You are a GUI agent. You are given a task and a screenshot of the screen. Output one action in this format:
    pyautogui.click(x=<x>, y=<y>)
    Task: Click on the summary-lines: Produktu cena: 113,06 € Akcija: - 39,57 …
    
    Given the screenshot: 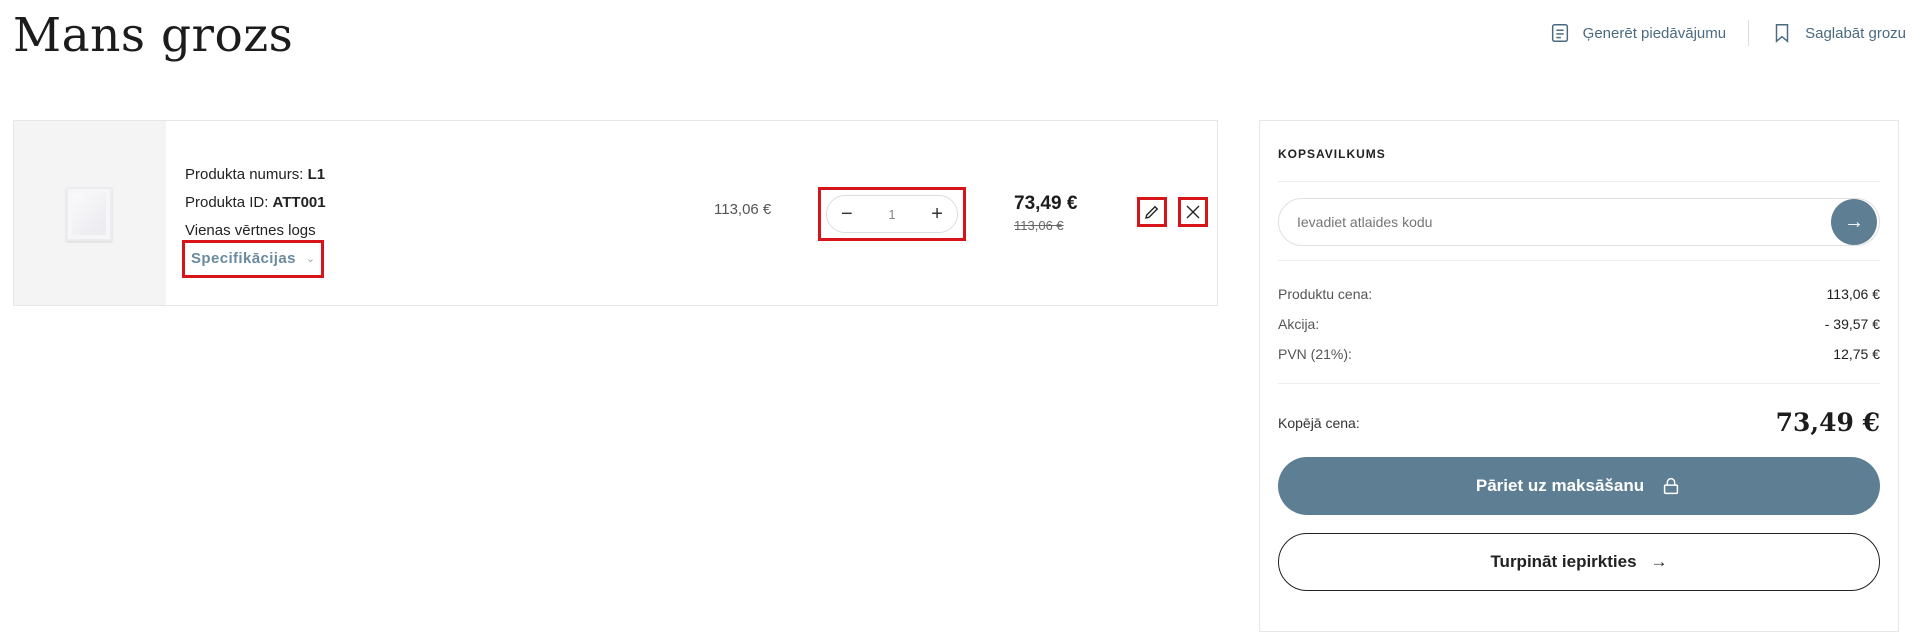 What is the action you would take?
    pyautogui.click(x=1579, y=322)
    